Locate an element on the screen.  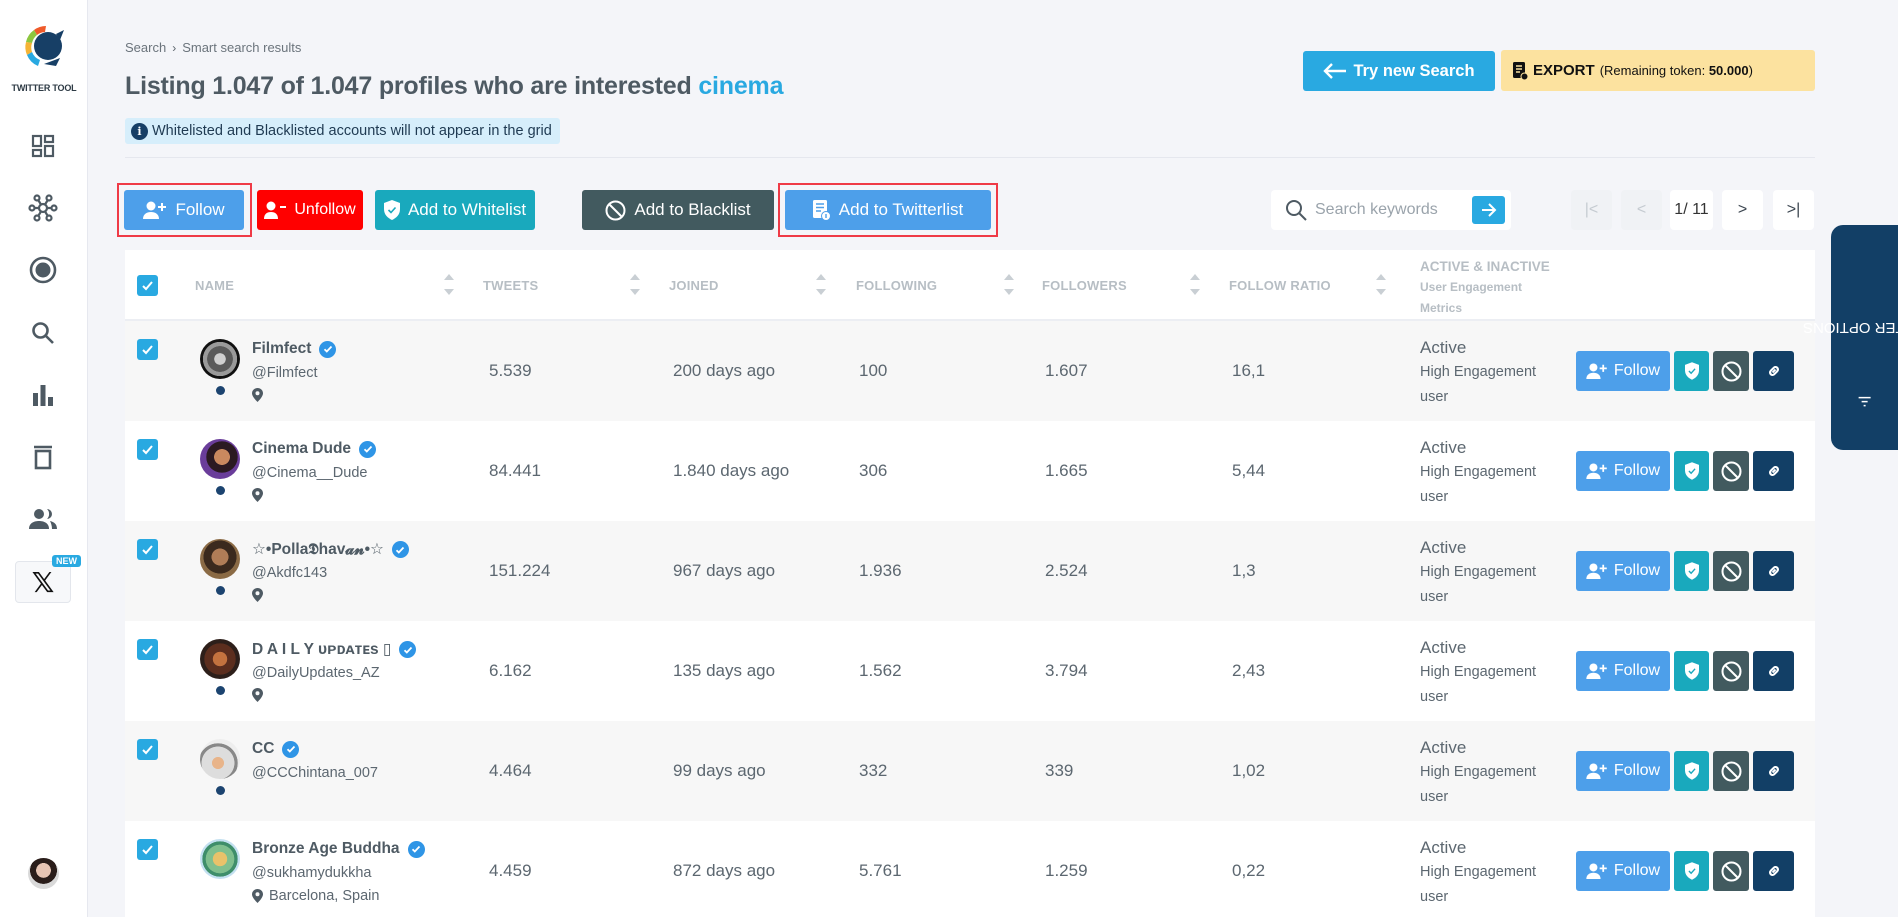
check-icon is located at coordinates (147, 750).